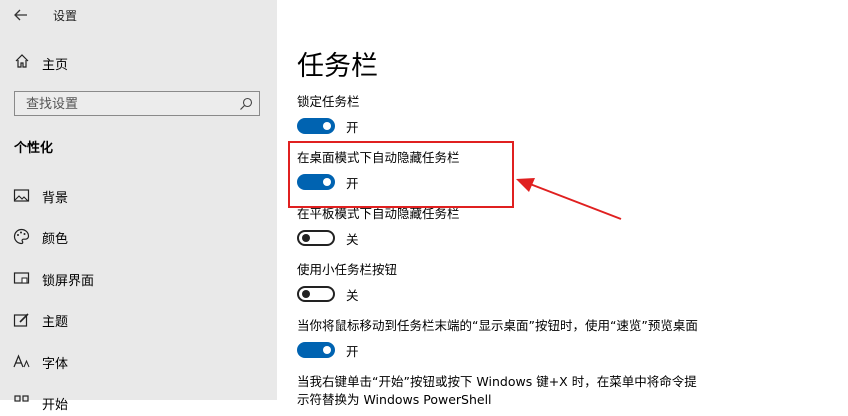 The width and height of the screenshot is (848, 416). What do you see at coordinates (55, 198) in the screenshot?
I see `sidebar-item-label: 背景` at bounding box center [55, 198].